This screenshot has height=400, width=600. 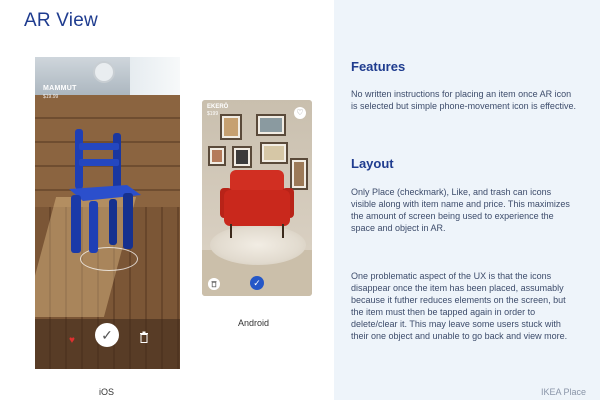 What do you see at coordinates (60, 88) in the screenshot?
I see `ios-product-name: MAMMUT` at bounding box center [60, 88].